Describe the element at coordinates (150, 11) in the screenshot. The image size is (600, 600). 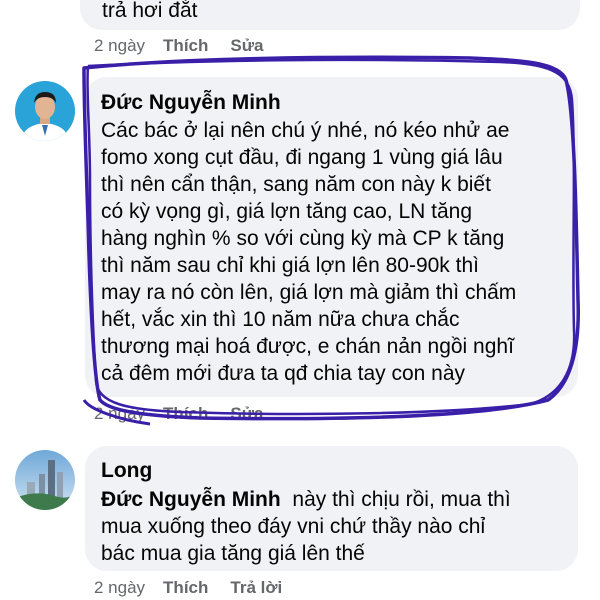
I see `comment-text: trả hơi đắt` at that location.